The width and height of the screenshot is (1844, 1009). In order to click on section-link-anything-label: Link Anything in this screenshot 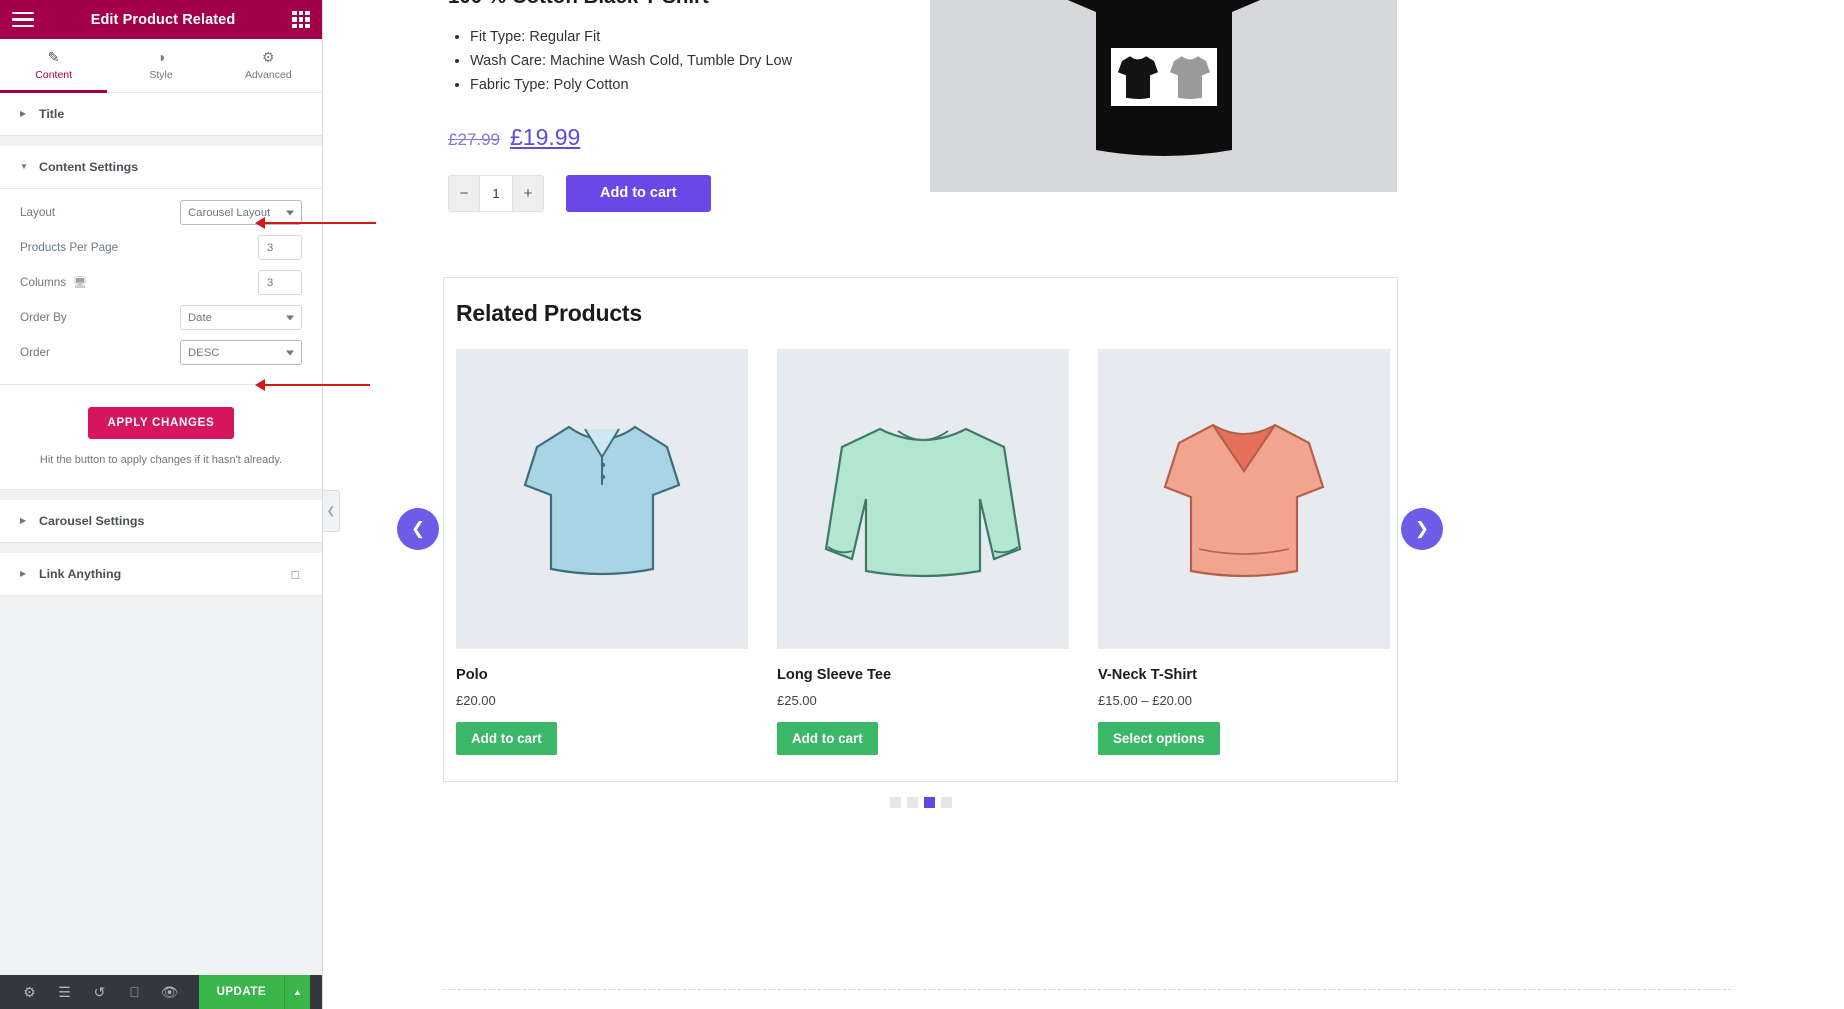, I will do `click(80, 573)`.